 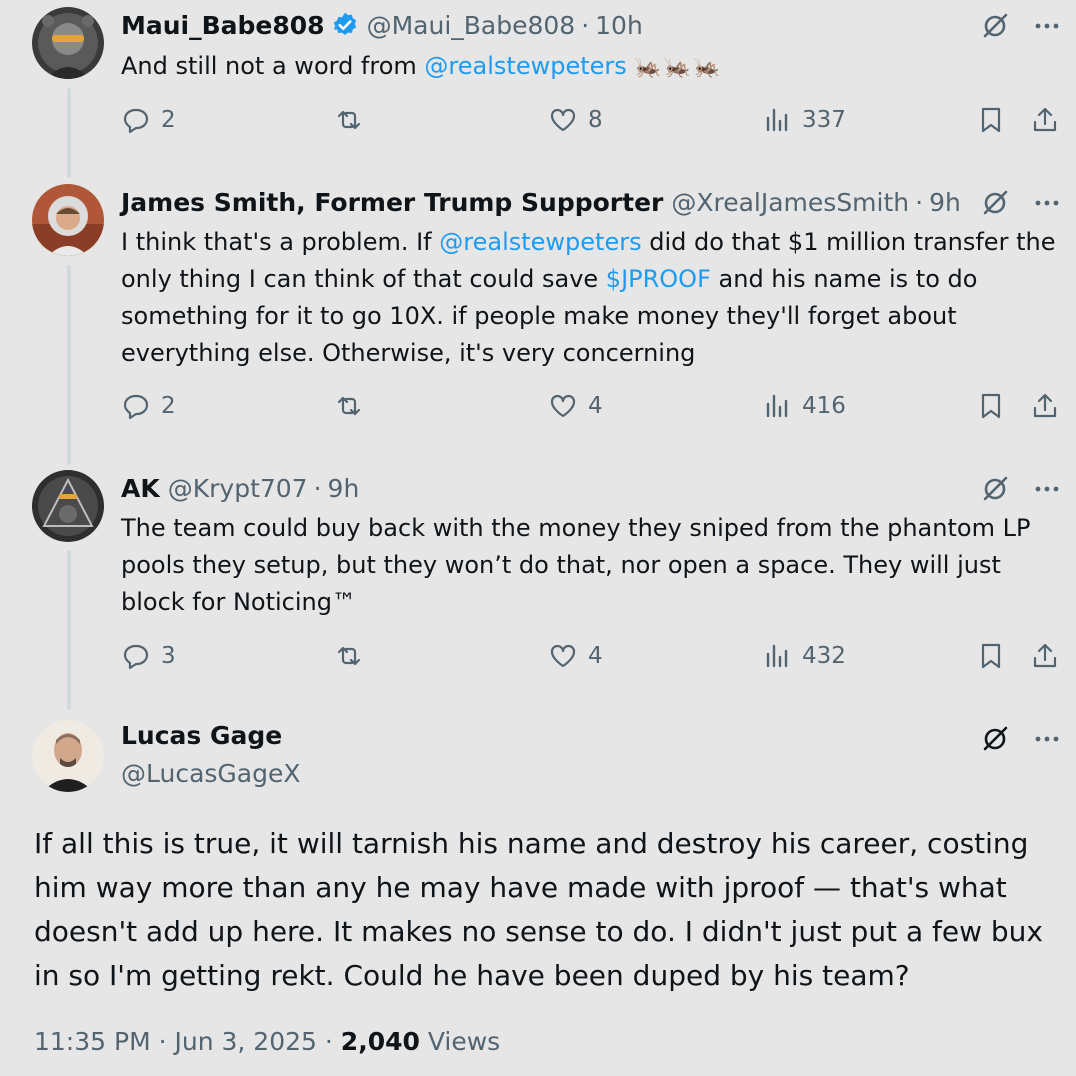 What do you see at coordinates (595, 120) in the screenshot?
I see `like-count: 8` at bounding box center [595, 120].